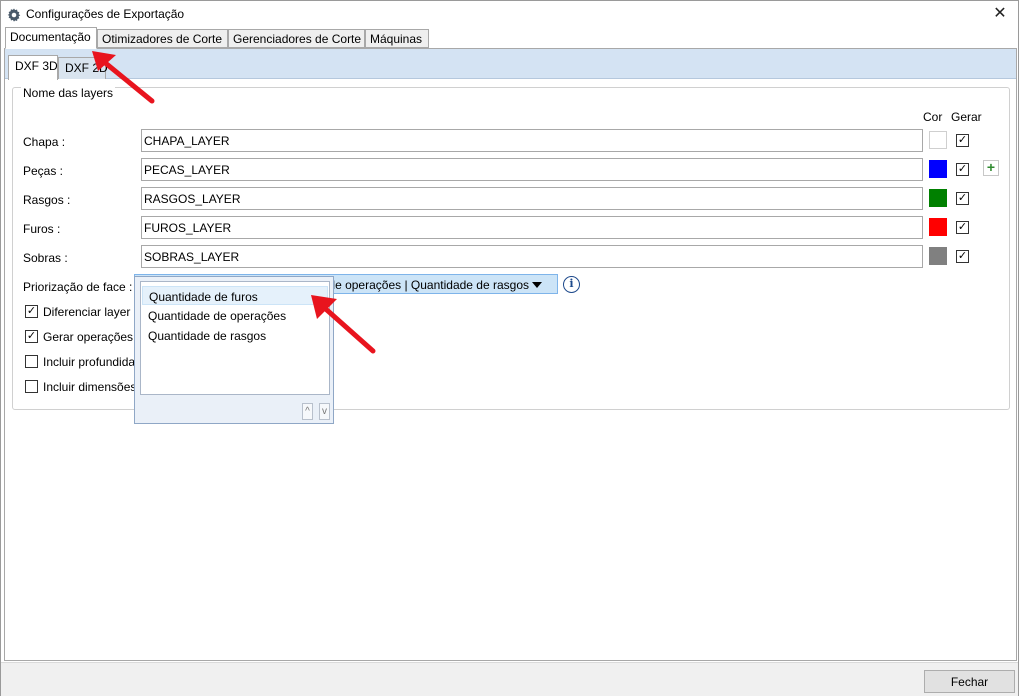 The image size is (1019, 696). Describe the element at coordinates (933, 117) in the screenshot. I see `column-cor-header: Cor` at that location.